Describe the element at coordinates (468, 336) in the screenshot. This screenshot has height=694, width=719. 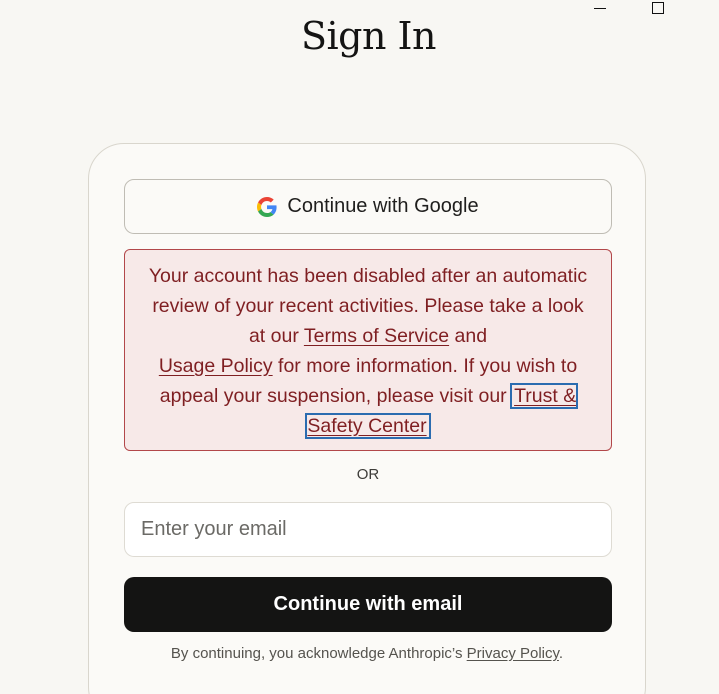
I see `error-text-2: and` at that location.